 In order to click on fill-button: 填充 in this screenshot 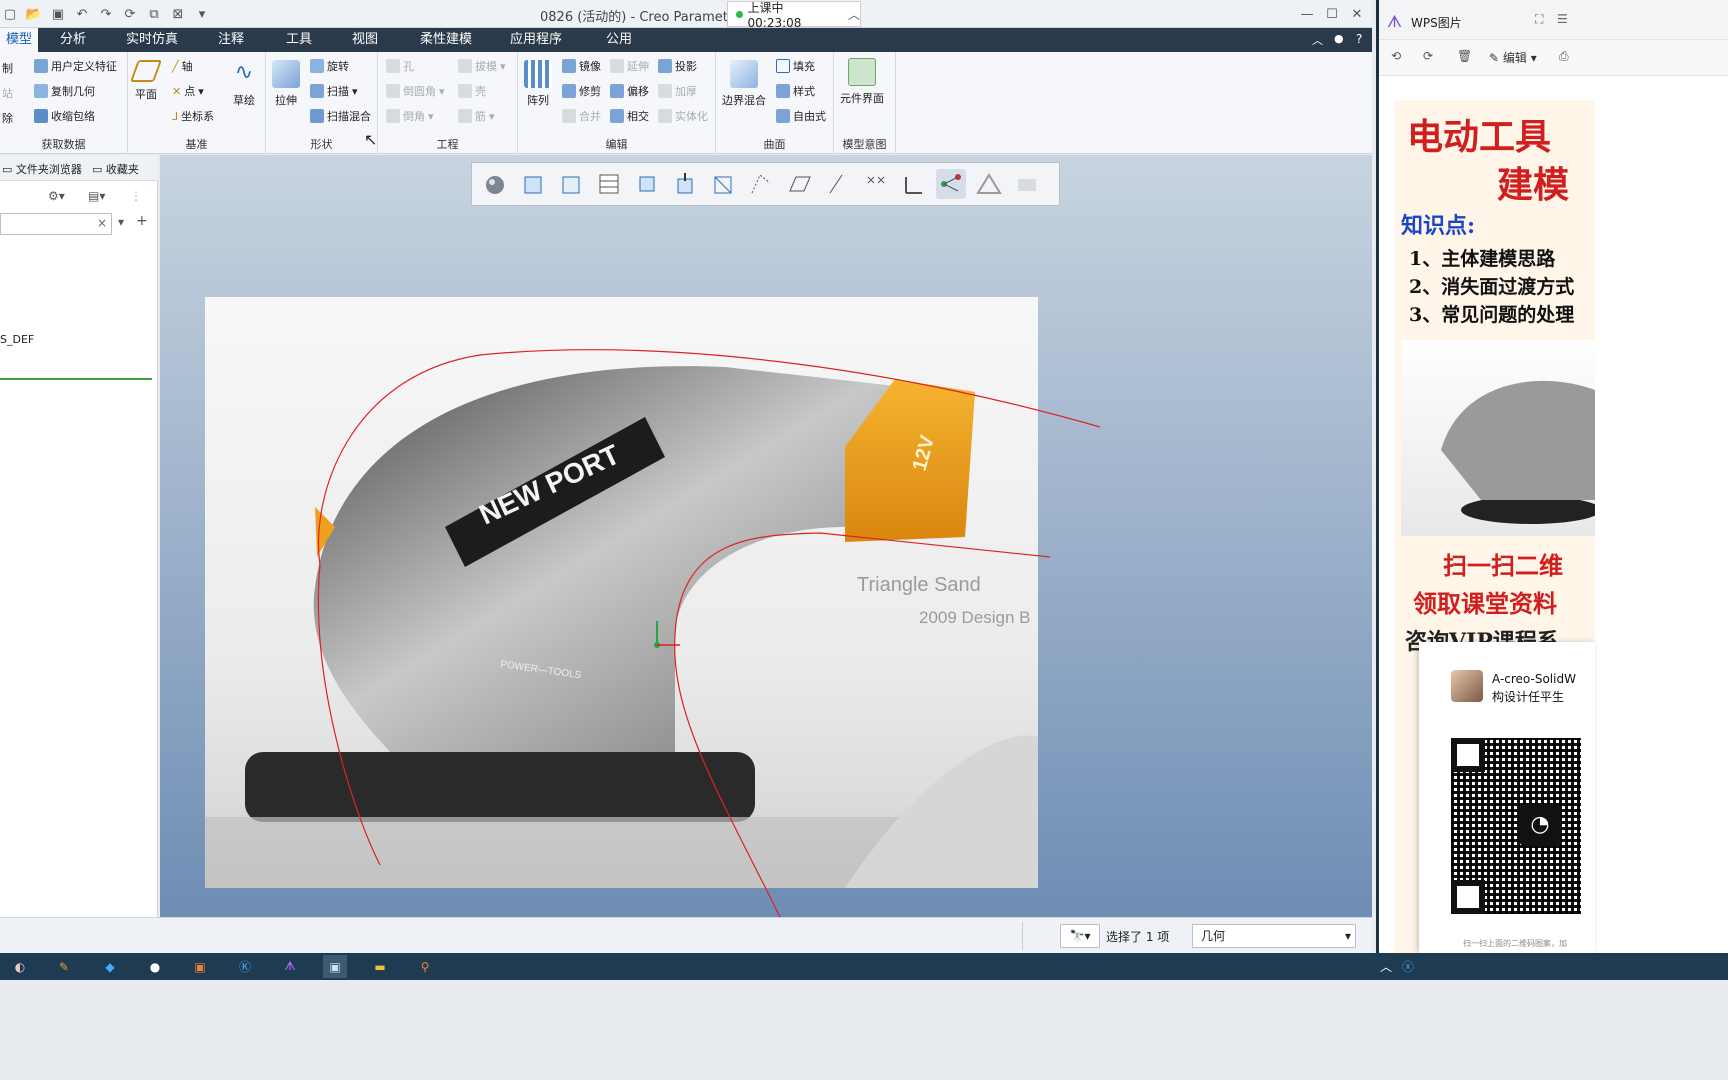, I will do `click(795, 66)`.